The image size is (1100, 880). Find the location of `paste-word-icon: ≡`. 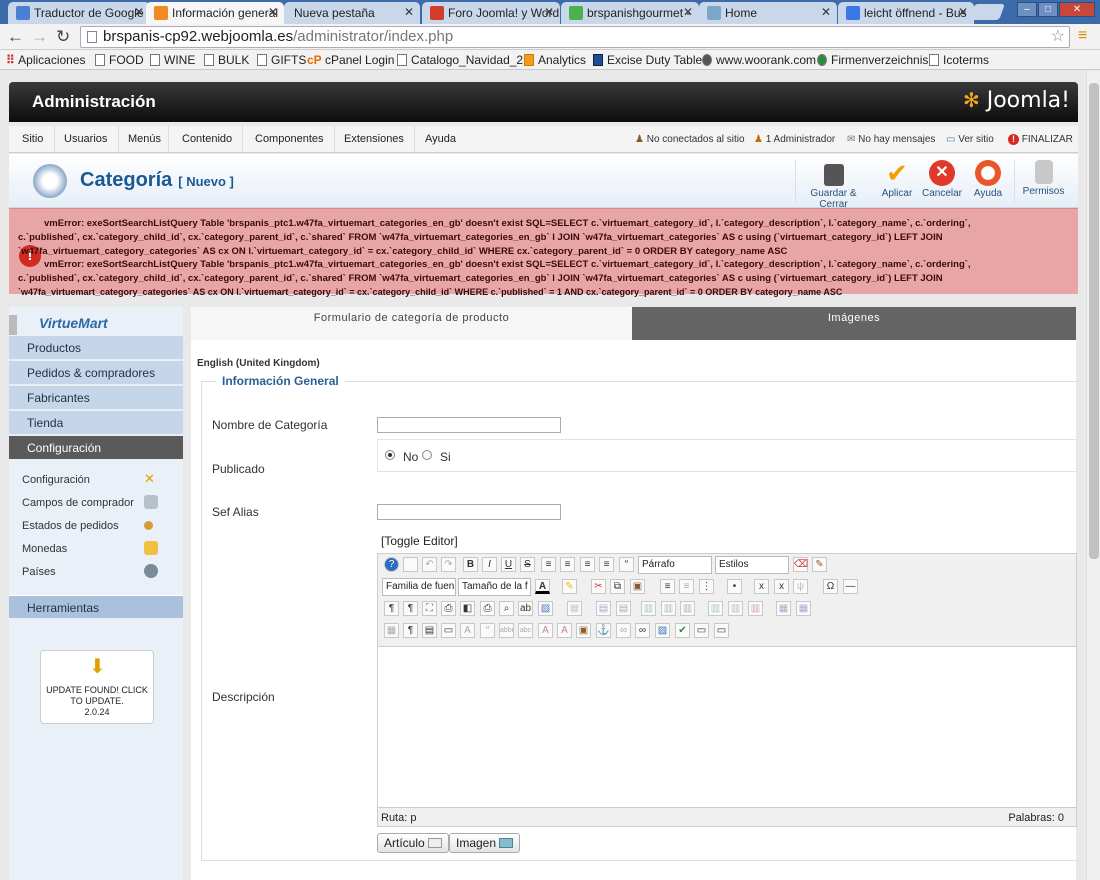

paste-word-icon: ≡ is located at coordinates (686, 586).